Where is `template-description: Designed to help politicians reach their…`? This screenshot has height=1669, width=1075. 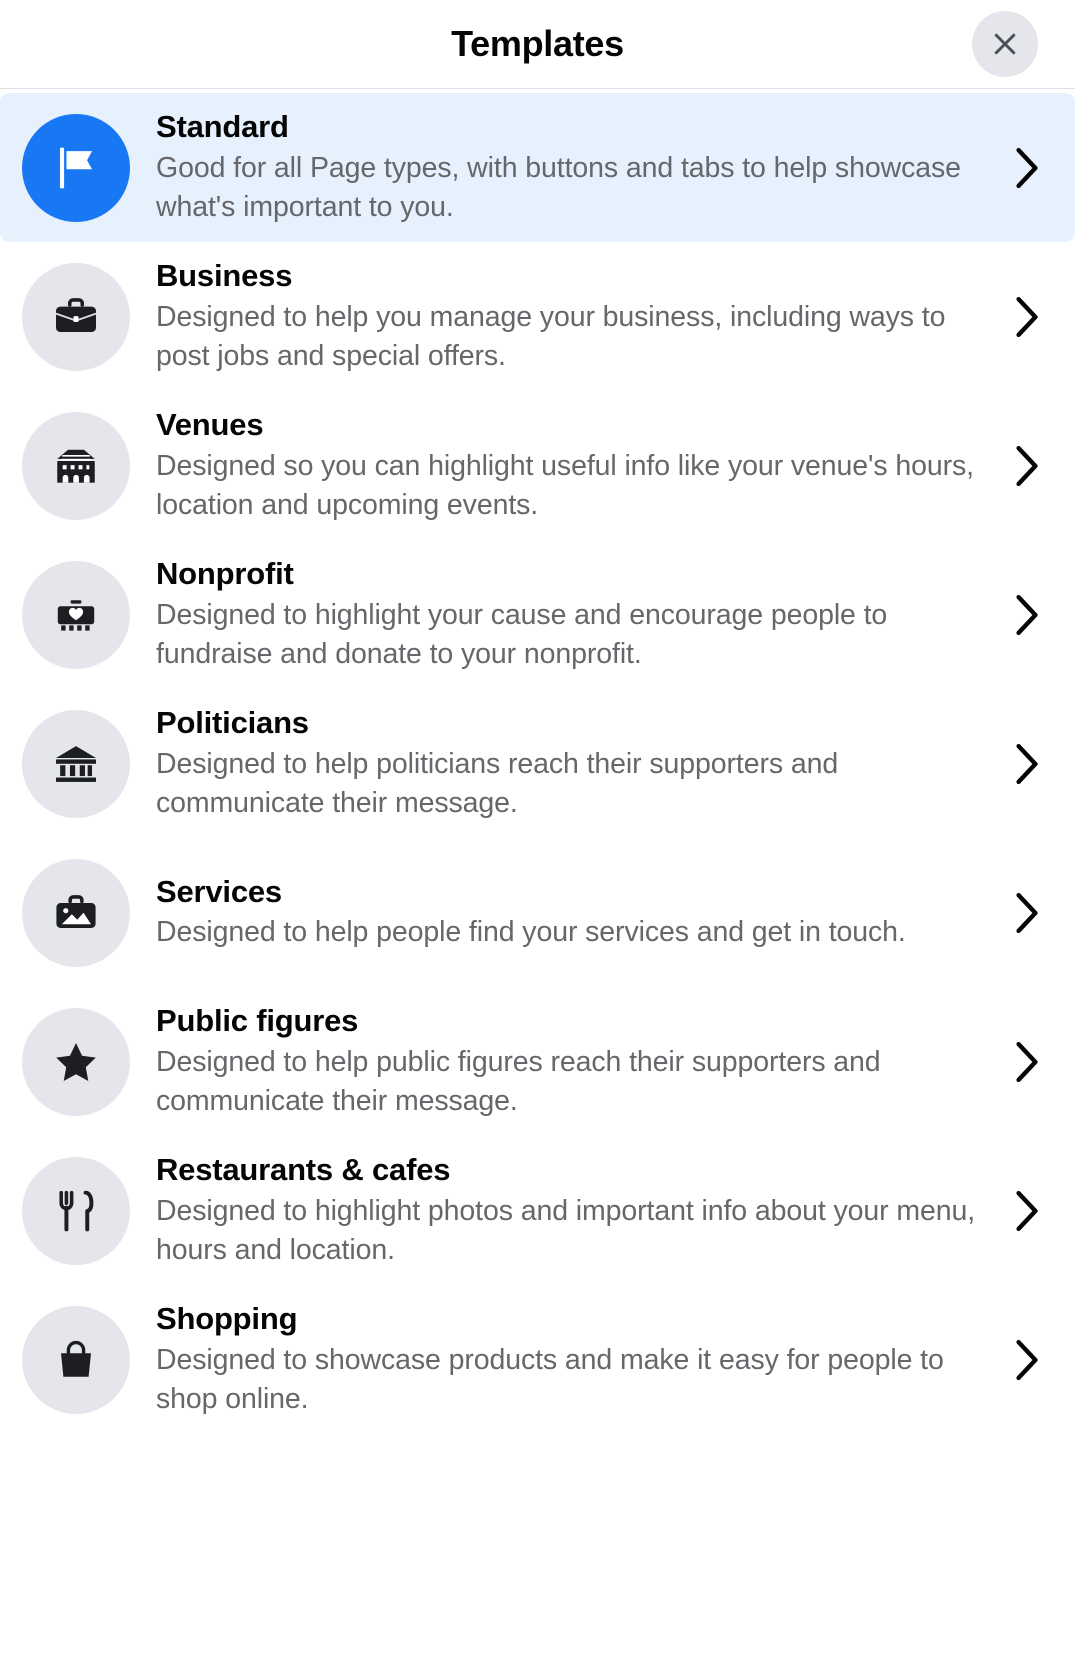 template-description: Designed to help politicians reach their… is located at coordinates (497, 783).